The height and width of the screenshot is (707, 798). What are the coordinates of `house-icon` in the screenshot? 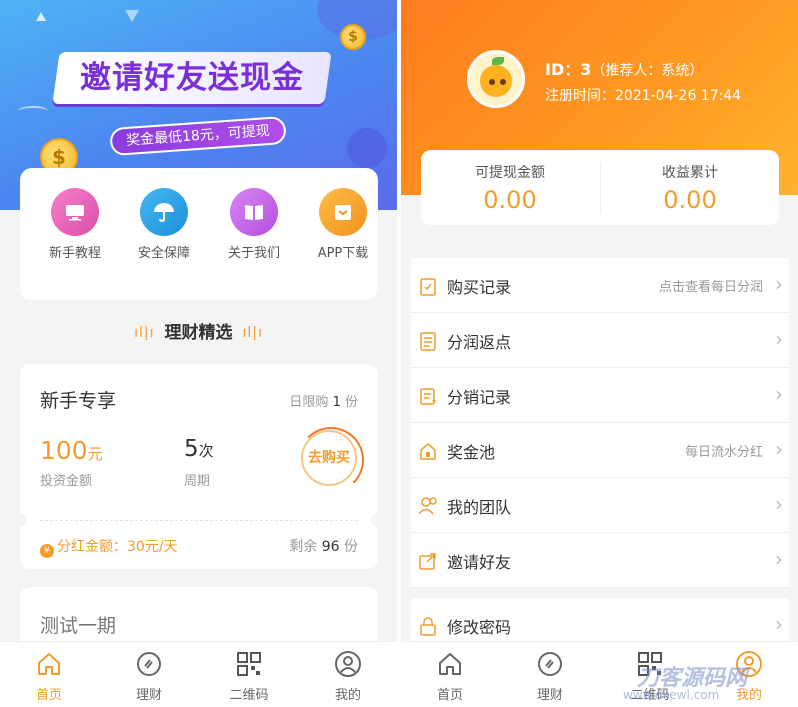 It's located at (428, 451).